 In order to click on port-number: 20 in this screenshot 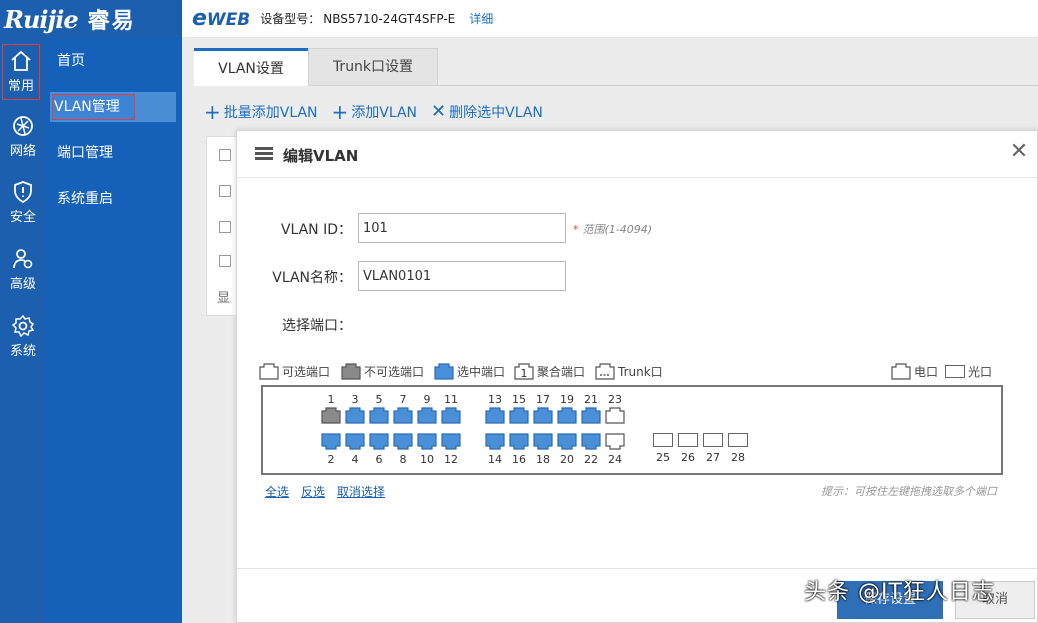, I will do `click(567, 459)`.